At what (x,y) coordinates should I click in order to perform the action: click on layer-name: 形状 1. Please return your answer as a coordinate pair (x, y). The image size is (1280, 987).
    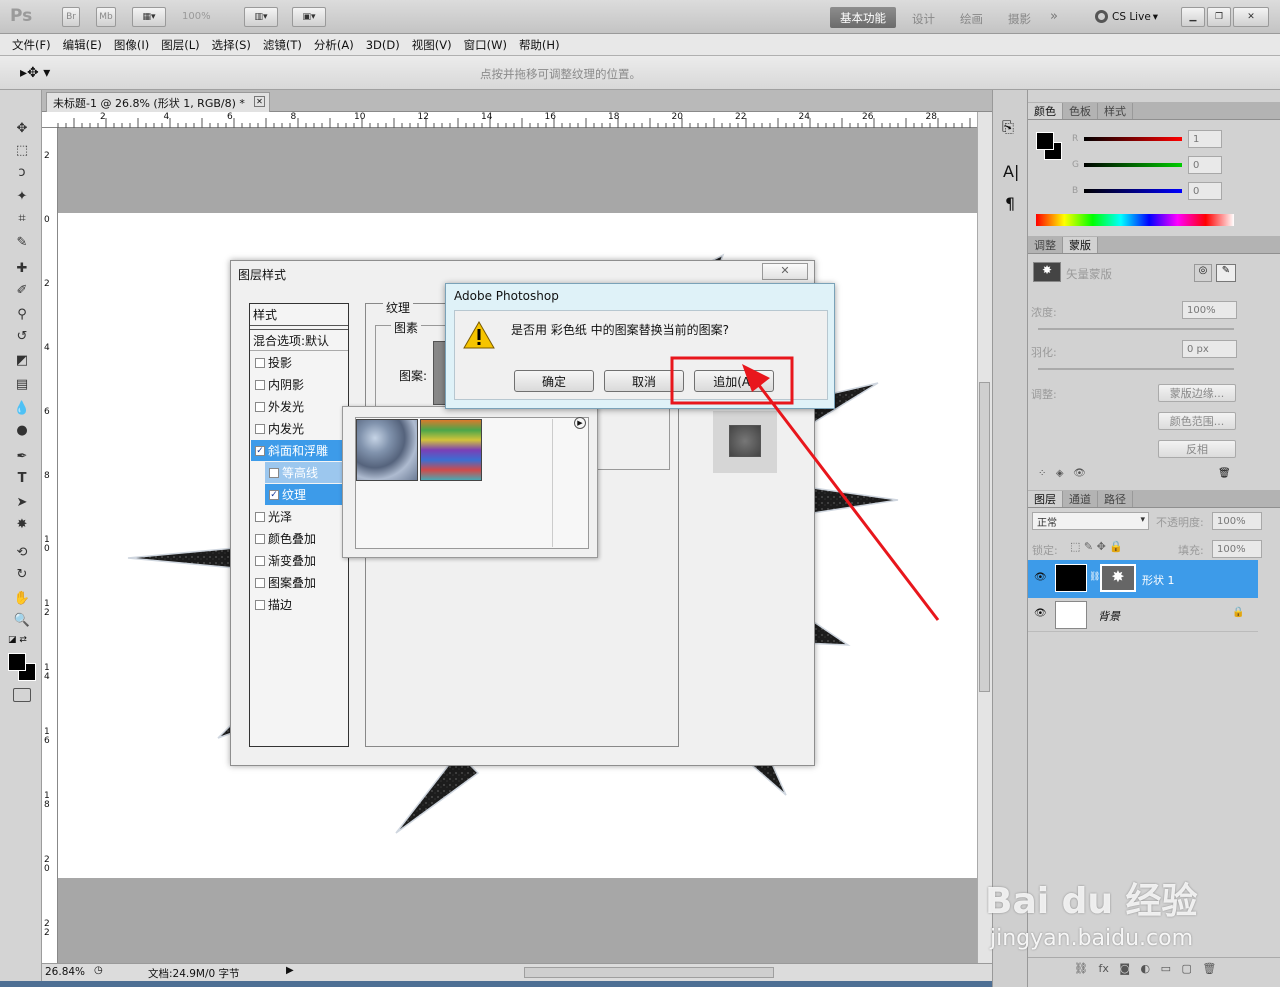
    Looking at the image, I should click on (1158, 580).